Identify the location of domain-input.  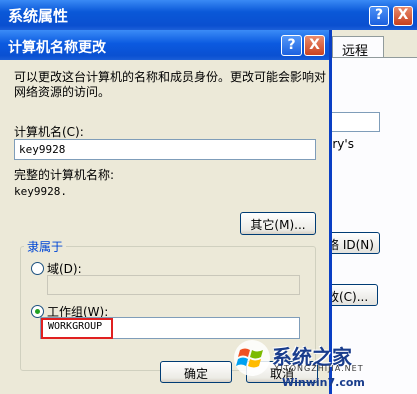
(173, 285).